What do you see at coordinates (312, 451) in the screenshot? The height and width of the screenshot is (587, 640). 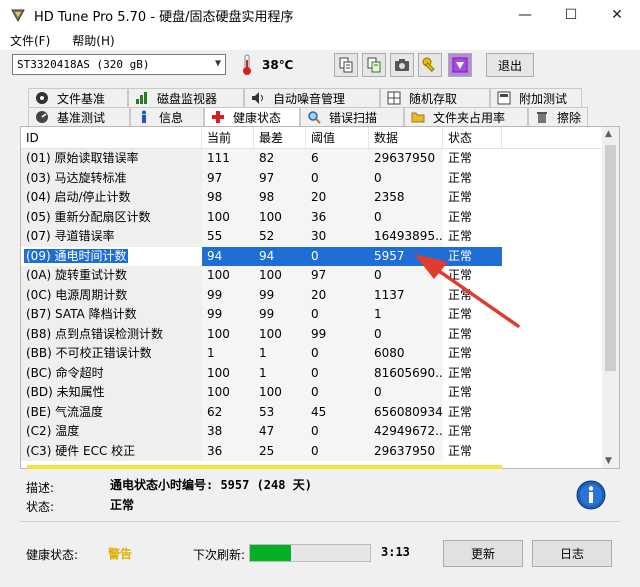 I see `table-row: (C3) 硬件 ECC 校正 36 25 0 29637950 正常` at bounding box center [312, 451].